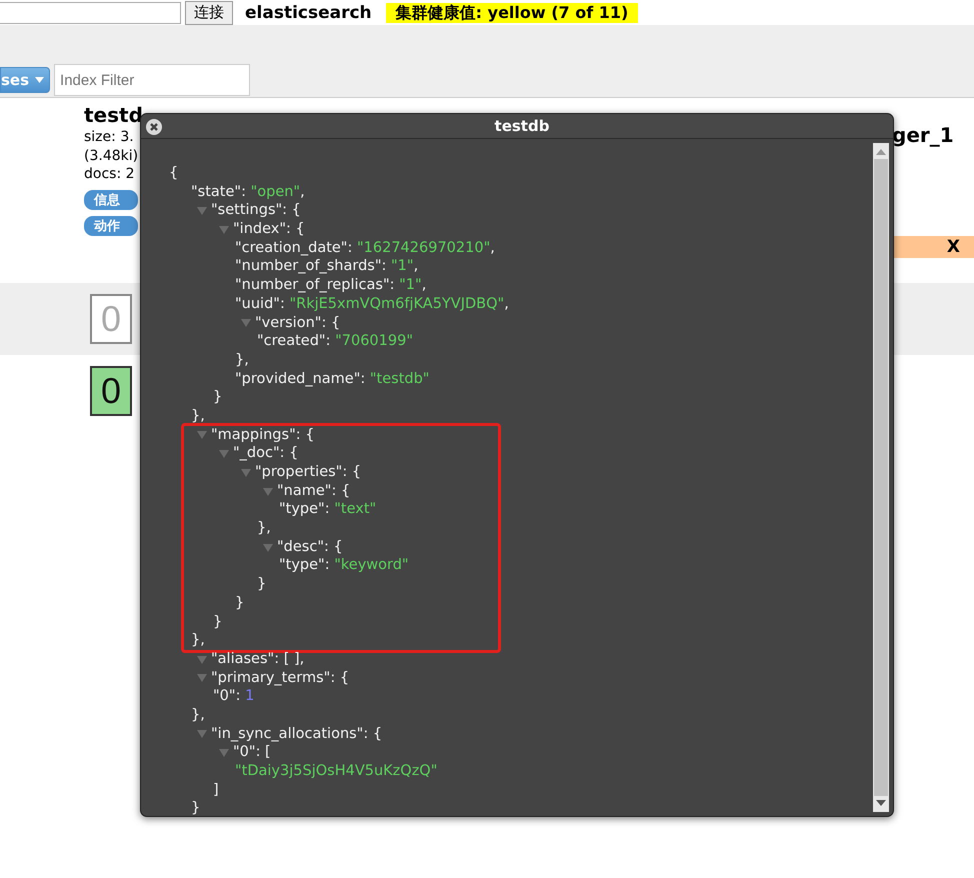 Image resolution: width=974 pixels, height=878 pixels. Describe the element at coordinates (269, 229) in the screenshot. I see `json-key: "index": {` at that location.